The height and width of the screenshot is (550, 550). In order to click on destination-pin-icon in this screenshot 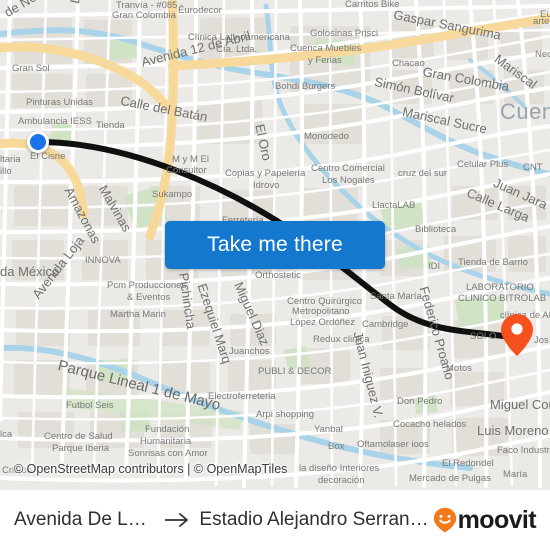, I will do `click(517, 335)`.